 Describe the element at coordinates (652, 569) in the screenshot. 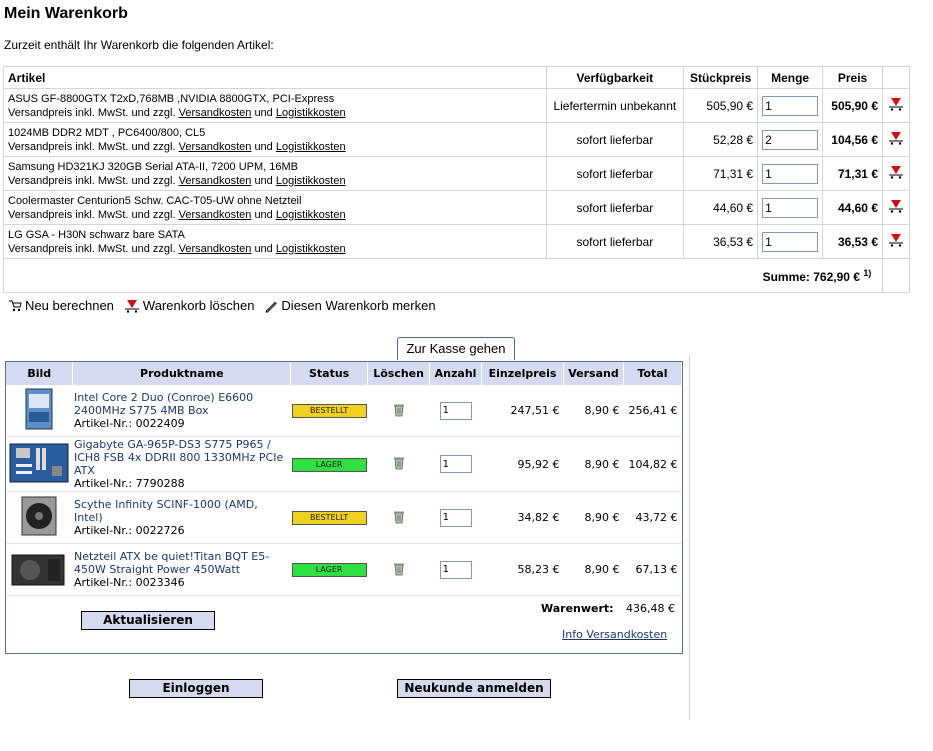

I see `product-total: 67,13 €` at that location.